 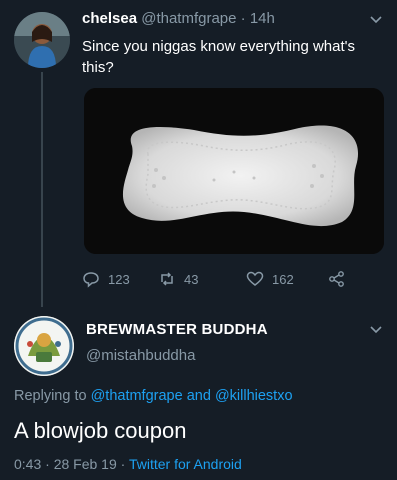 I want to click on username: @thatmfgrape, so click(x=188, y=18).